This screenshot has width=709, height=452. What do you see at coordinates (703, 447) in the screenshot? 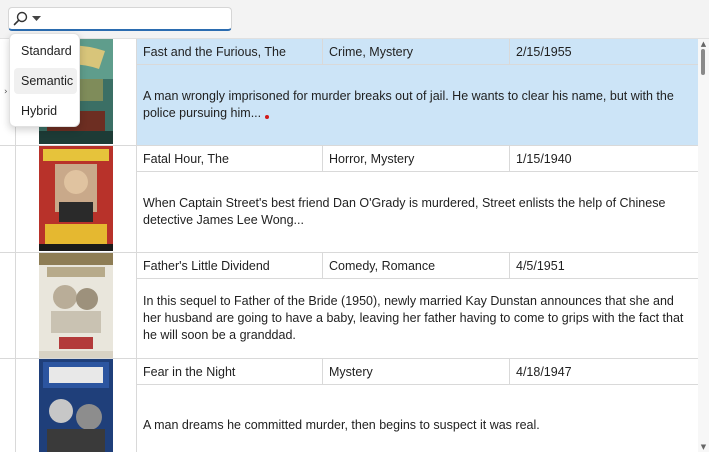
I see `scroll-down-icon: ▼` at bounding box center [703, 447].